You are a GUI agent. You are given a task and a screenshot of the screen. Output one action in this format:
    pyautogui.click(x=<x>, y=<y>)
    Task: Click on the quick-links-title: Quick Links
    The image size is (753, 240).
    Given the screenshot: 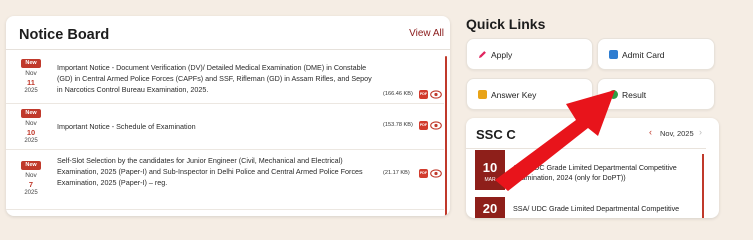 What is the action you would take?
    pyautogui.click(x=506, y=24)
    